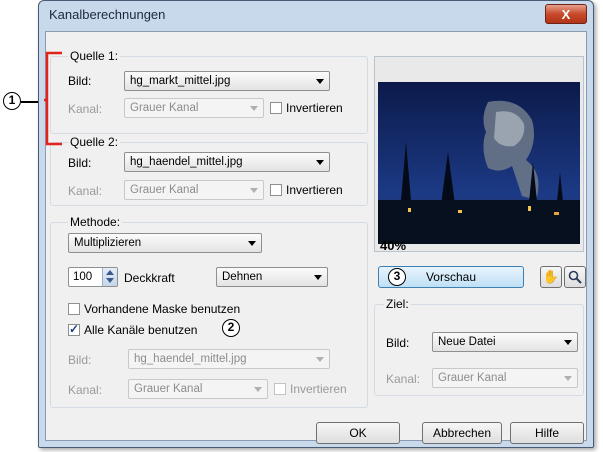 This screenshot has width=603, height=452. Describe the element at coordinates (108, 243) in the screenshot. I see `methode-value: Multiplizieren` at that location.